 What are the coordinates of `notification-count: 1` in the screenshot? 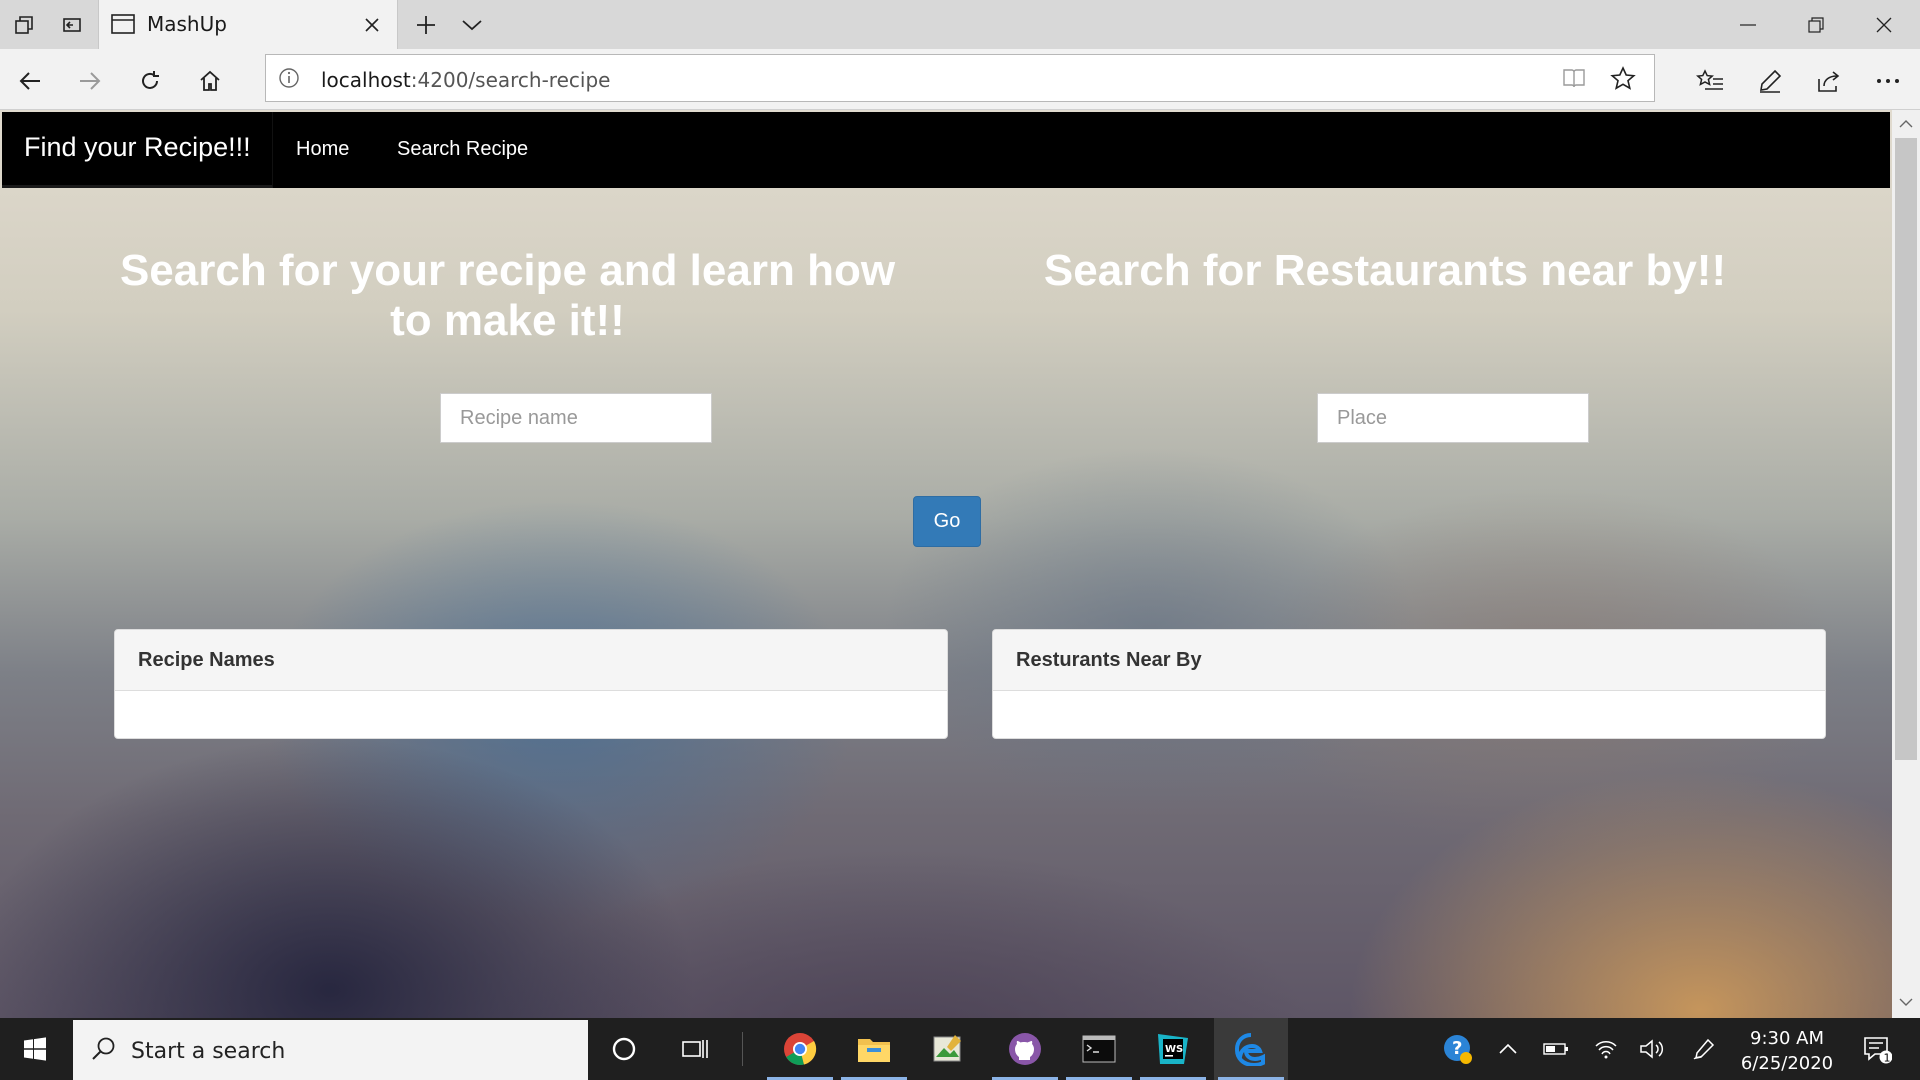 It's located at (1887, 1058).